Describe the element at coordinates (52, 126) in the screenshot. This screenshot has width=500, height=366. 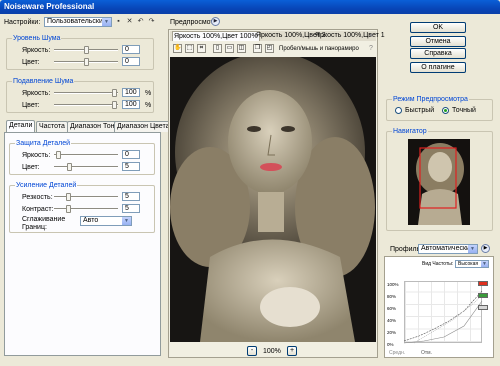
I see `tab-frequency: Частота` at that location.